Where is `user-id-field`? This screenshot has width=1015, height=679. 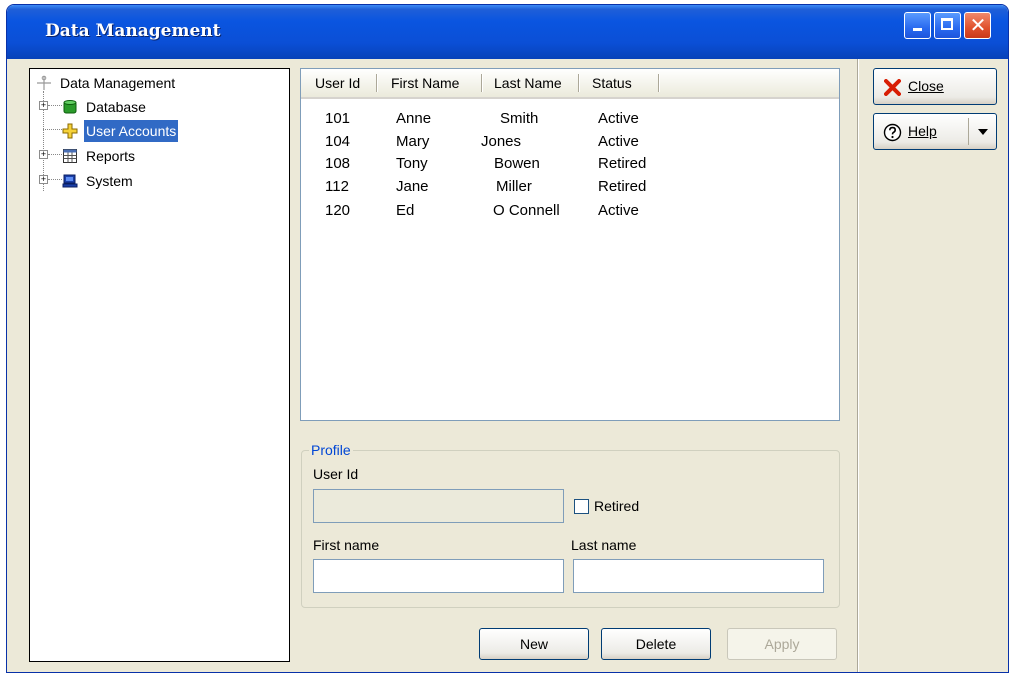
user-id-field is located at coordinates (438, 506).